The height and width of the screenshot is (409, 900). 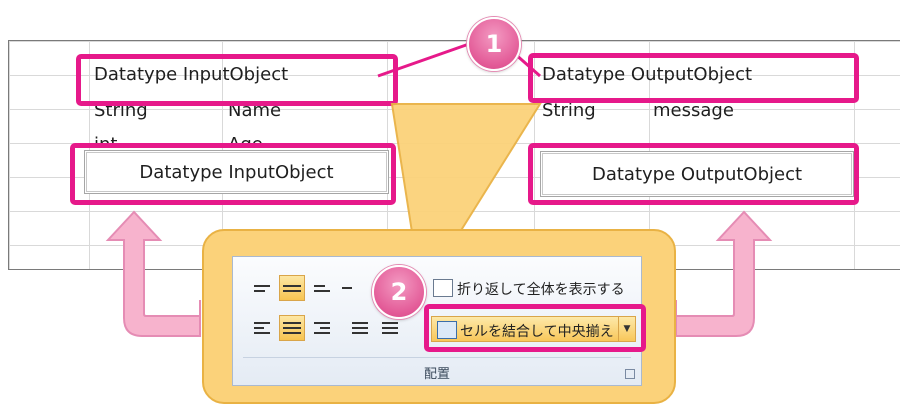 What do you see at coordinates (443, 288) in the screenshot?
I see `wrap-text-icon` at bounding box center [443, 288].